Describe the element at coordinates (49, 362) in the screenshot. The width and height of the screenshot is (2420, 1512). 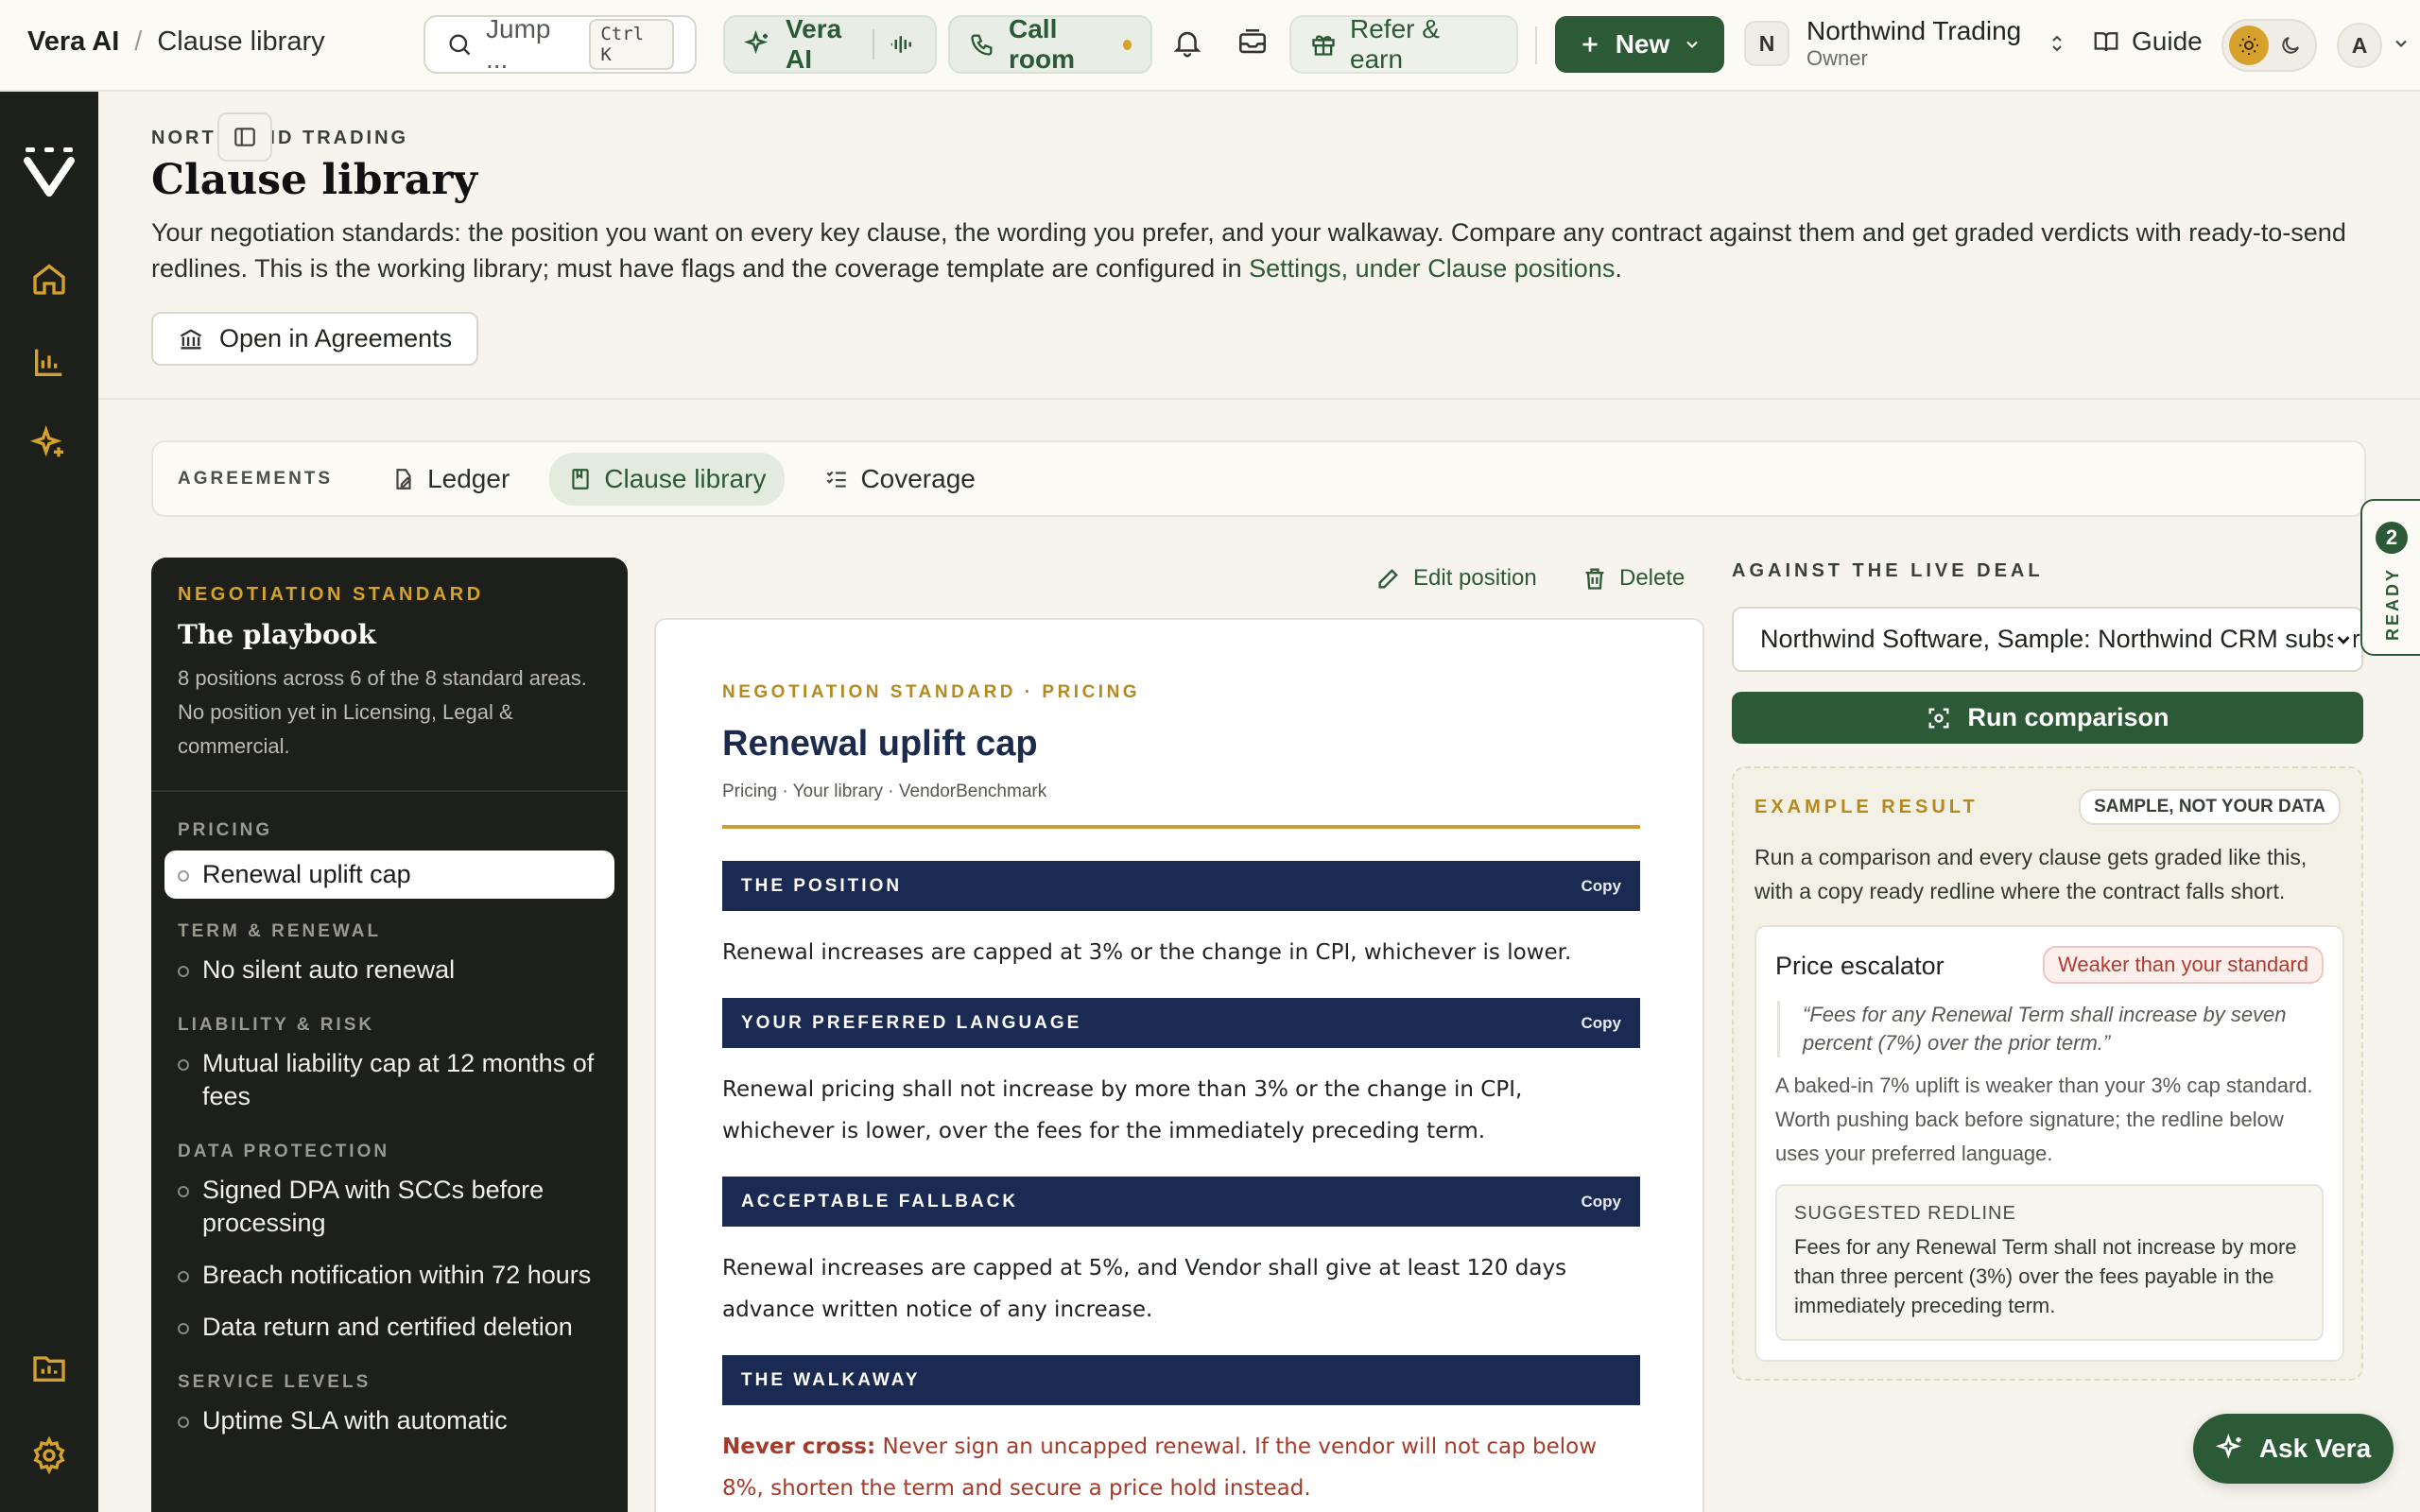
I see `chart-icon` at that location.